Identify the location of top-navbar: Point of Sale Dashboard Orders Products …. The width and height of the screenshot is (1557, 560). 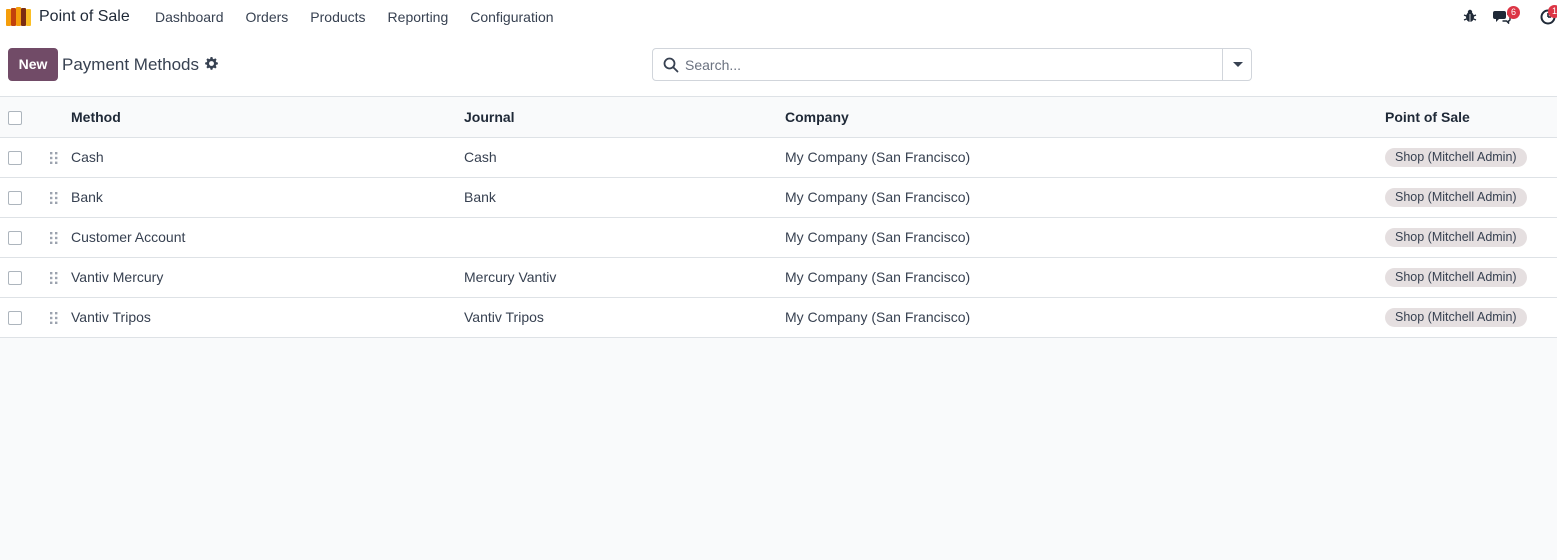
(778, 17).